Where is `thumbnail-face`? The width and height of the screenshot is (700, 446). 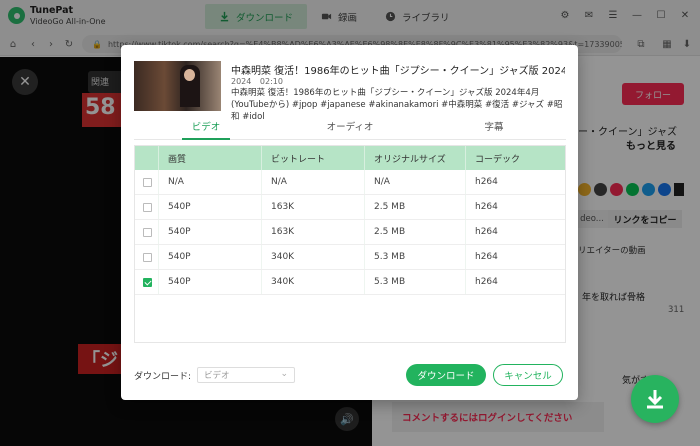
thumbnail-face is located at coordinates (189, 75).